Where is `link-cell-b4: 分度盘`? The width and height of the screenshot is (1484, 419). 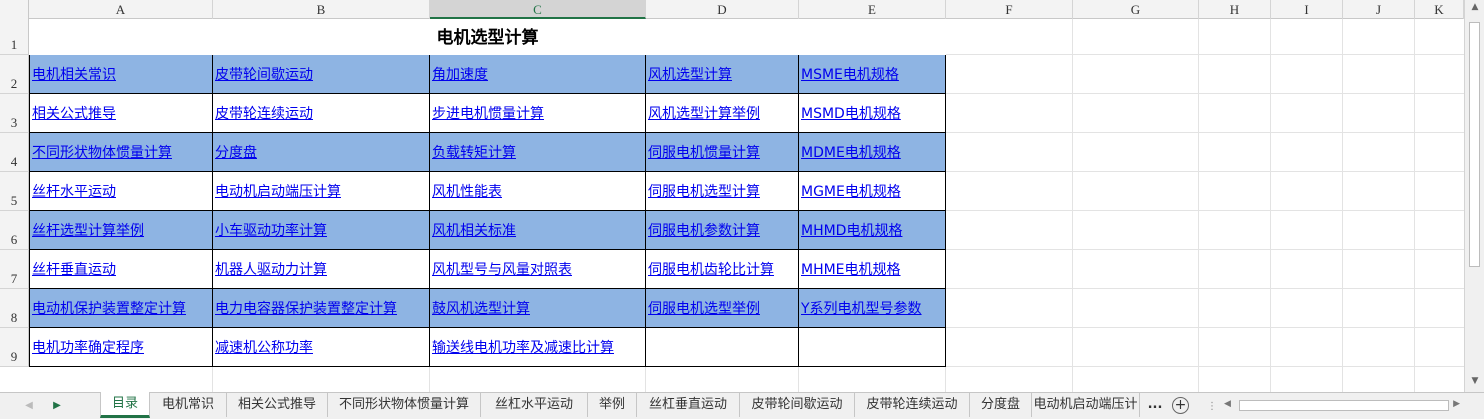 link-cell-b4: 分度盘 is located at coordinates (321, 152).